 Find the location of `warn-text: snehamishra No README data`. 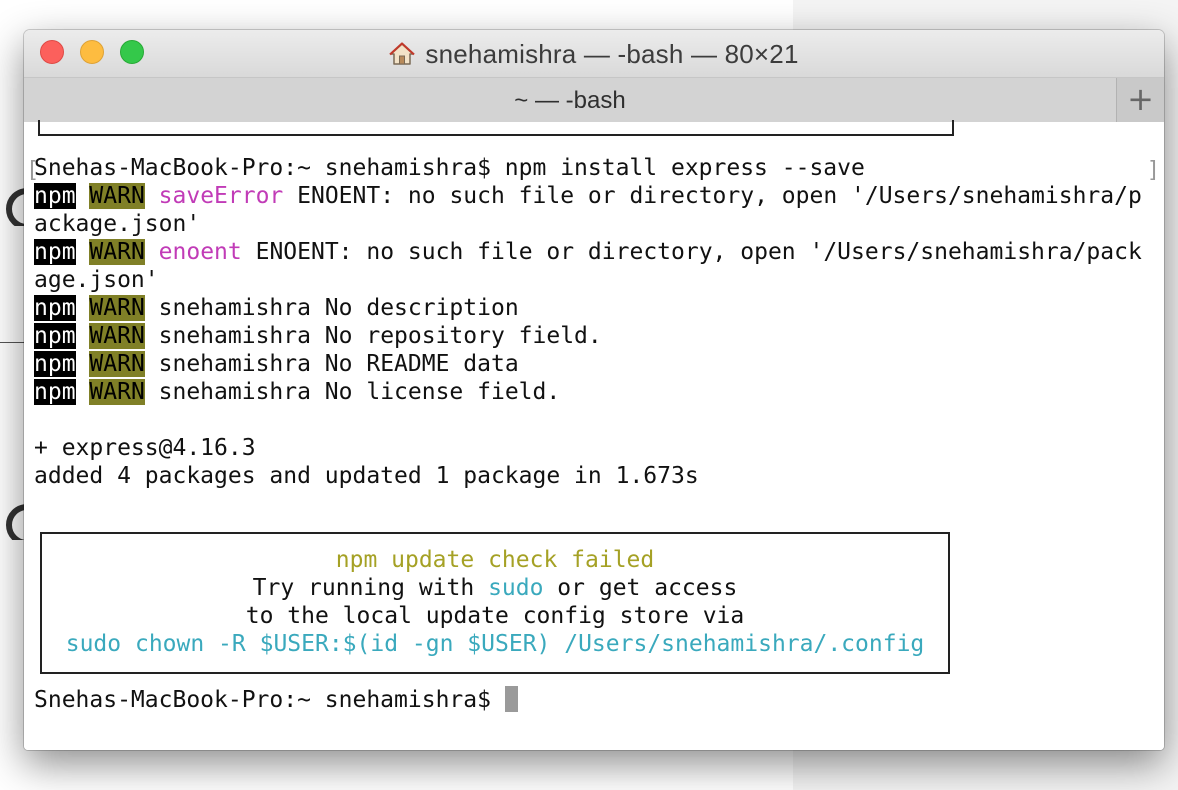

warn-text: snehamishra No README data is located at coordinates (331, 364).